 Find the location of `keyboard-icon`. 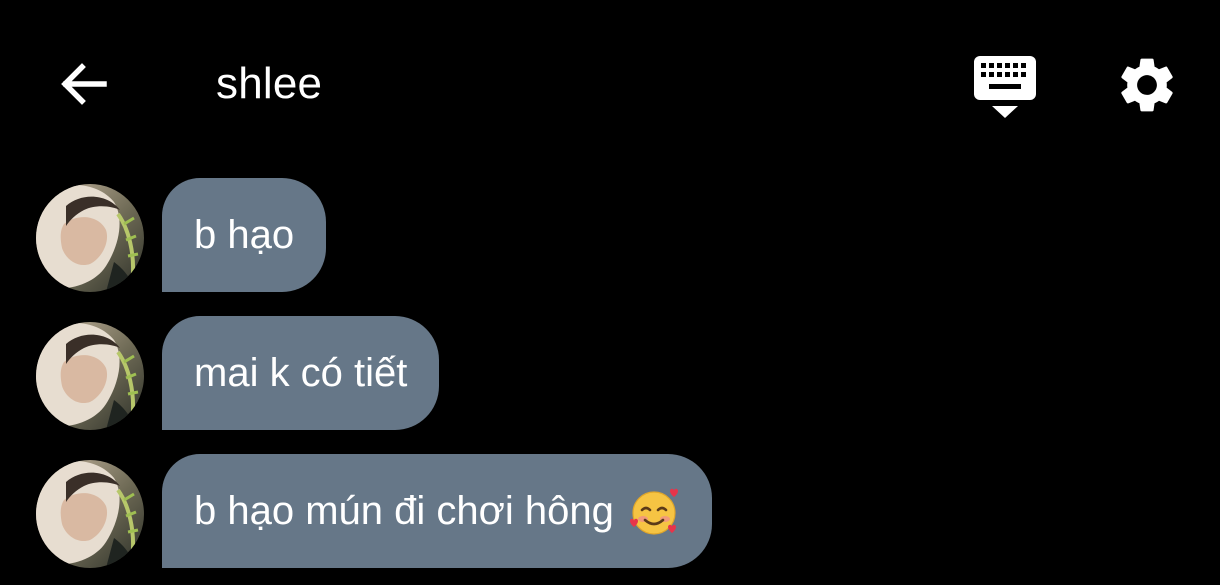

keyboard-icon is located at coordinates (1005, 87).